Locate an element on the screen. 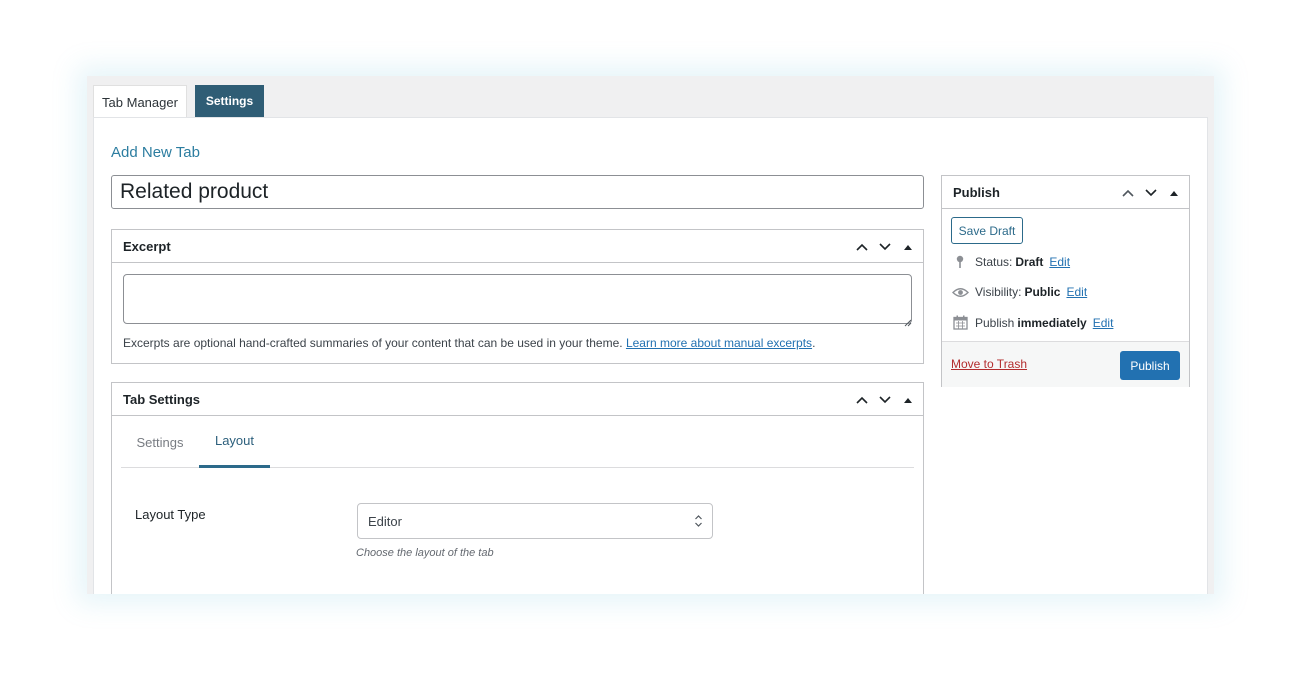 This screenshot has height=674, width=1300. excerpt-box-title: Excerpt is located at coordinates (147, 246).